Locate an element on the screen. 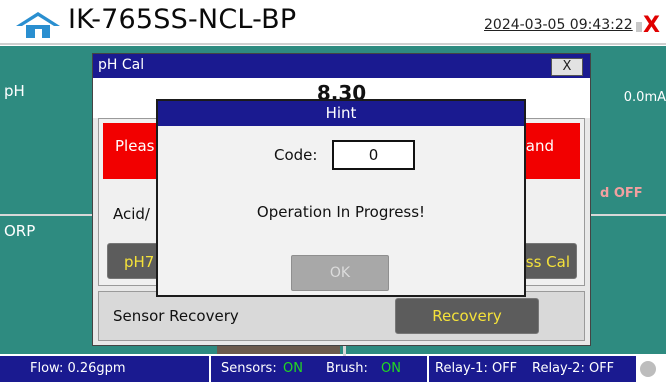 The image size is (666, 382). current-output-value: 0.0mA is located at coordinates (644, 97).